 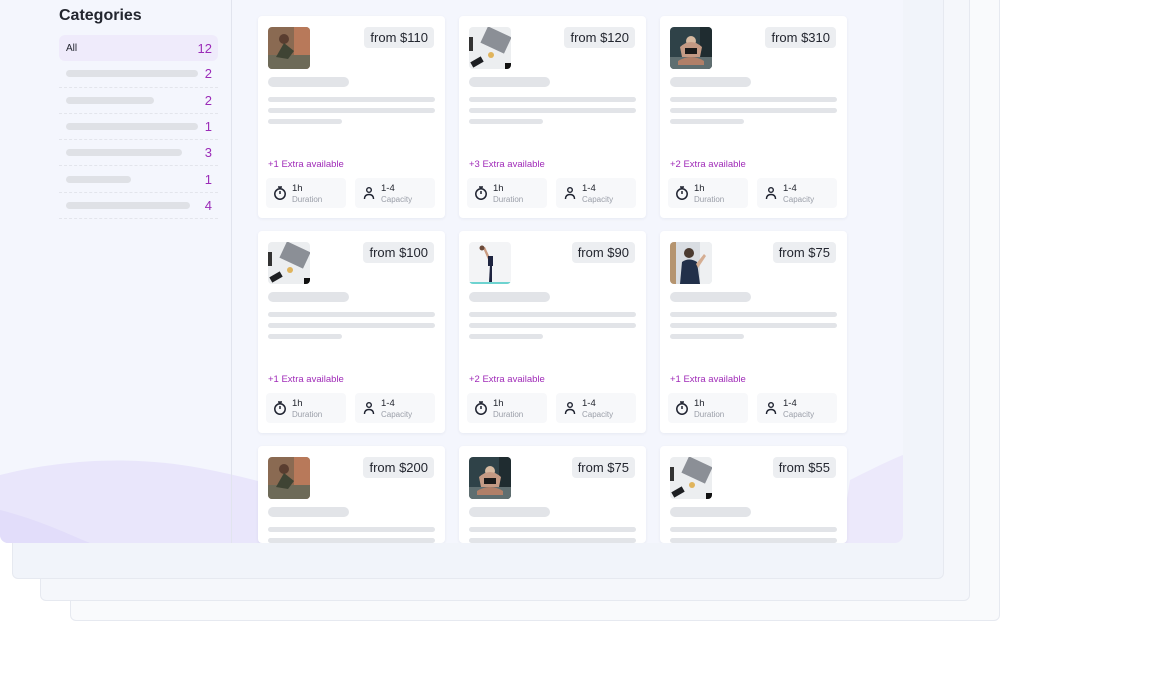 What do you see at coordinates (208, 153) in the screenshot?
I see `category-count: 3` at bounding box center [208, 153].